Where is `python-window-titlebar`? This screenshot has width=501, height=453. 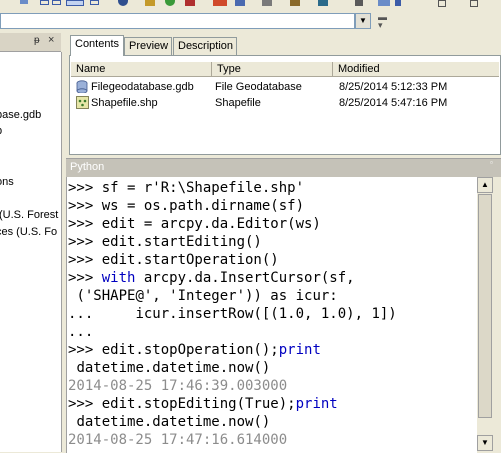
python-window-titlebar is located at coordinates (283, 167).